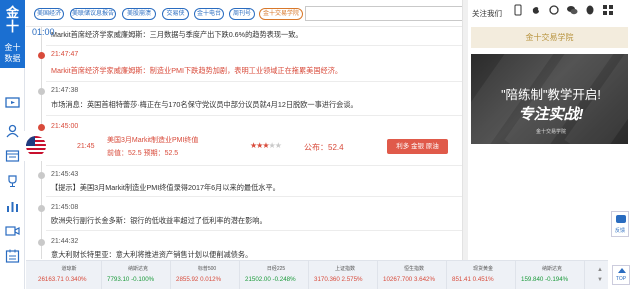  I want to click on academy-banner: "陪练制"教学开启! 专注实战! 金十交易学院, so click(549, 99).